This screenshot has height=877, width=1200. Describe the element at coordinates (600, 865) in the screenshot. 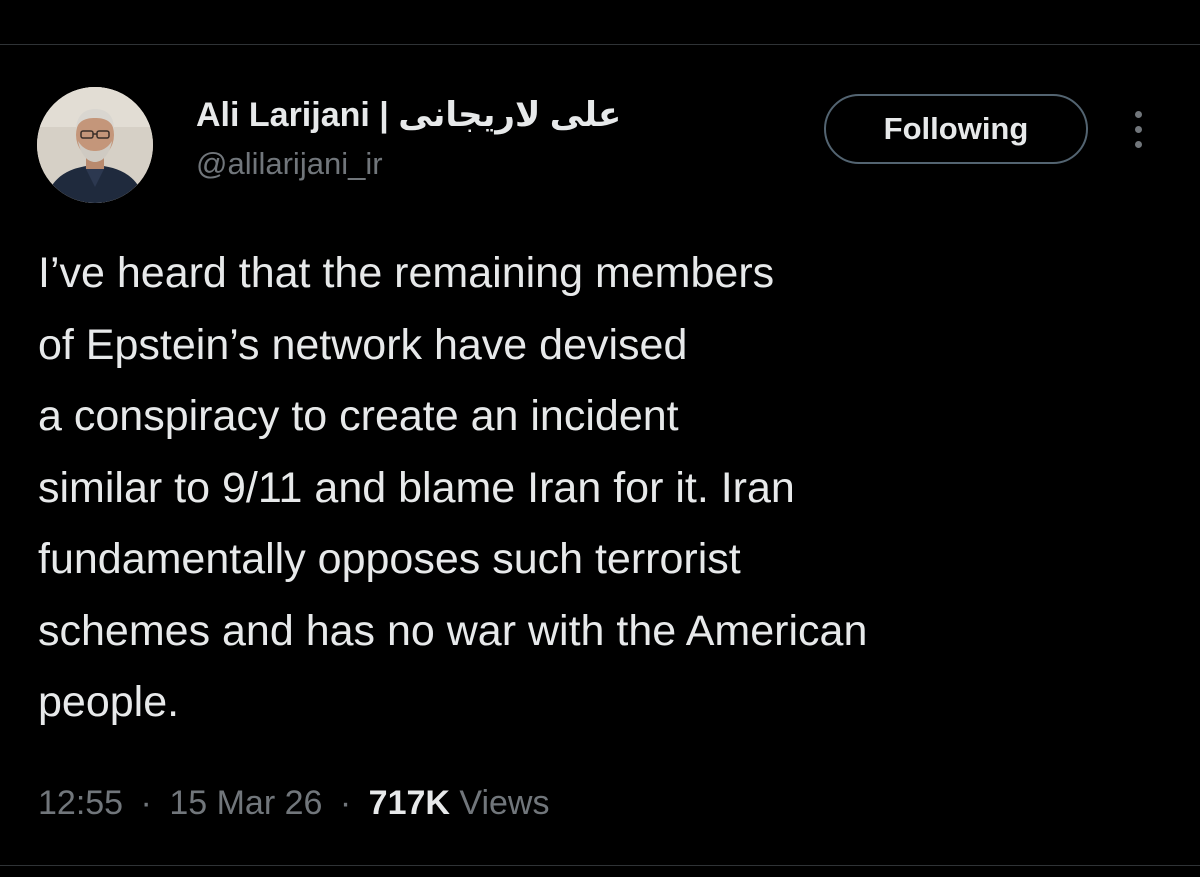

I see `bottom-divider` at that location.